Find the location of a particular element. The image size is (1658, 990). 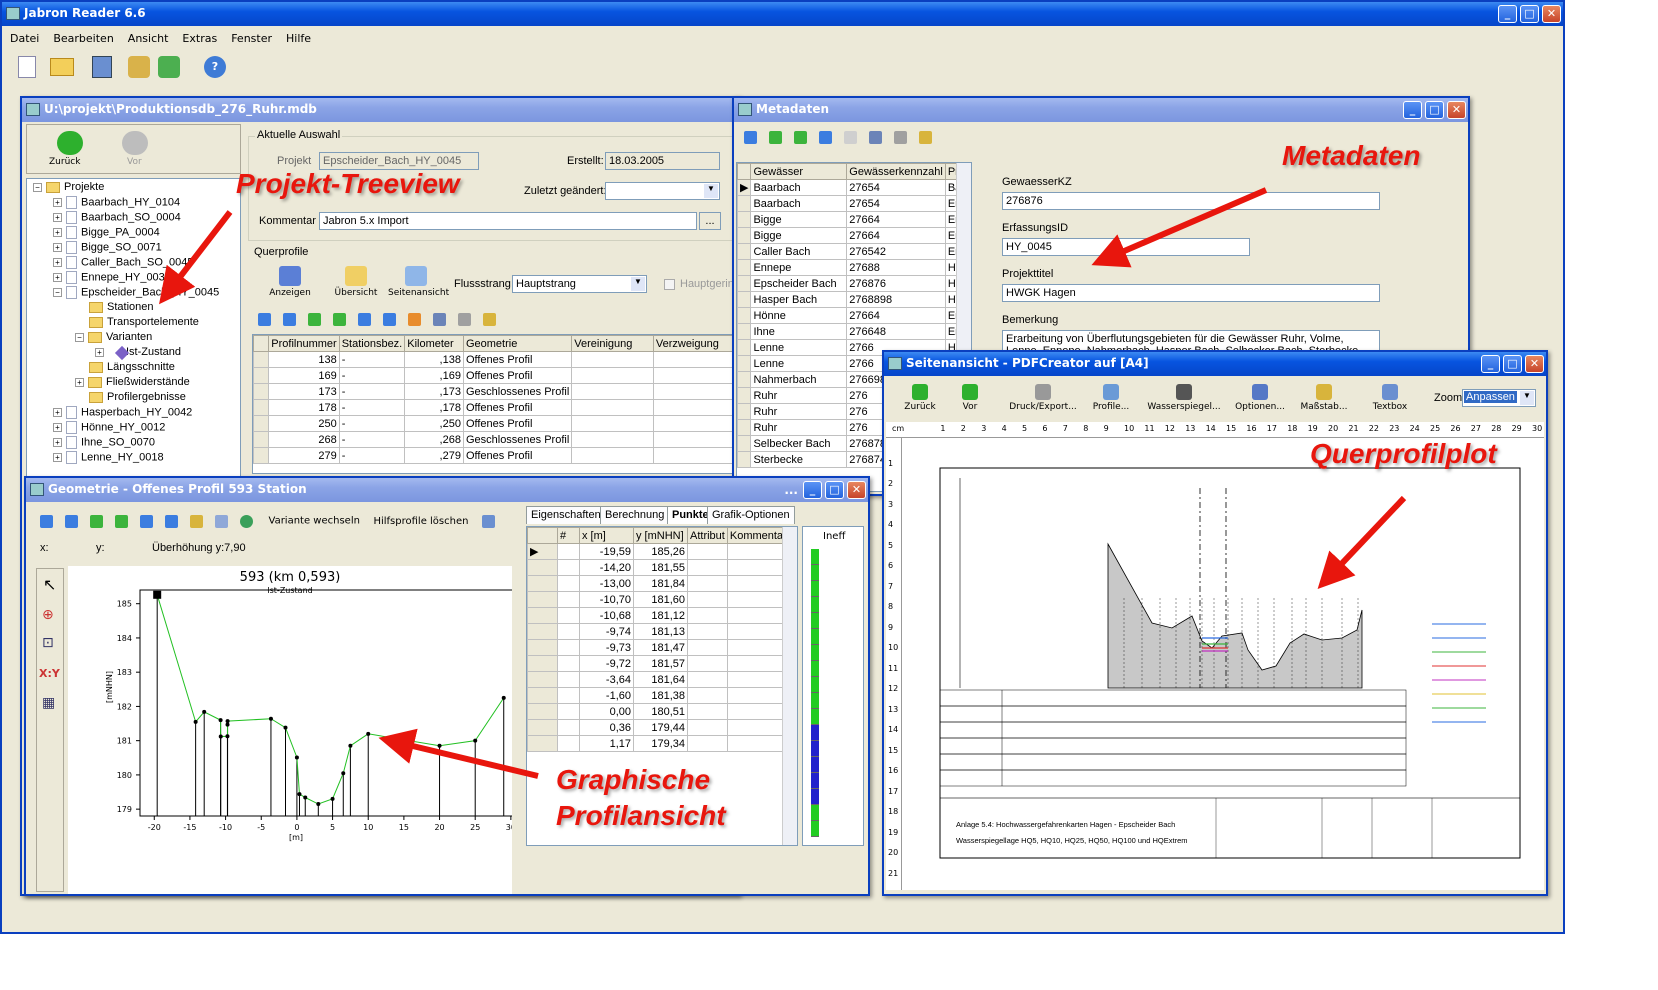

table-row: -1,60 181,38 is located at coordinates (660, 695).